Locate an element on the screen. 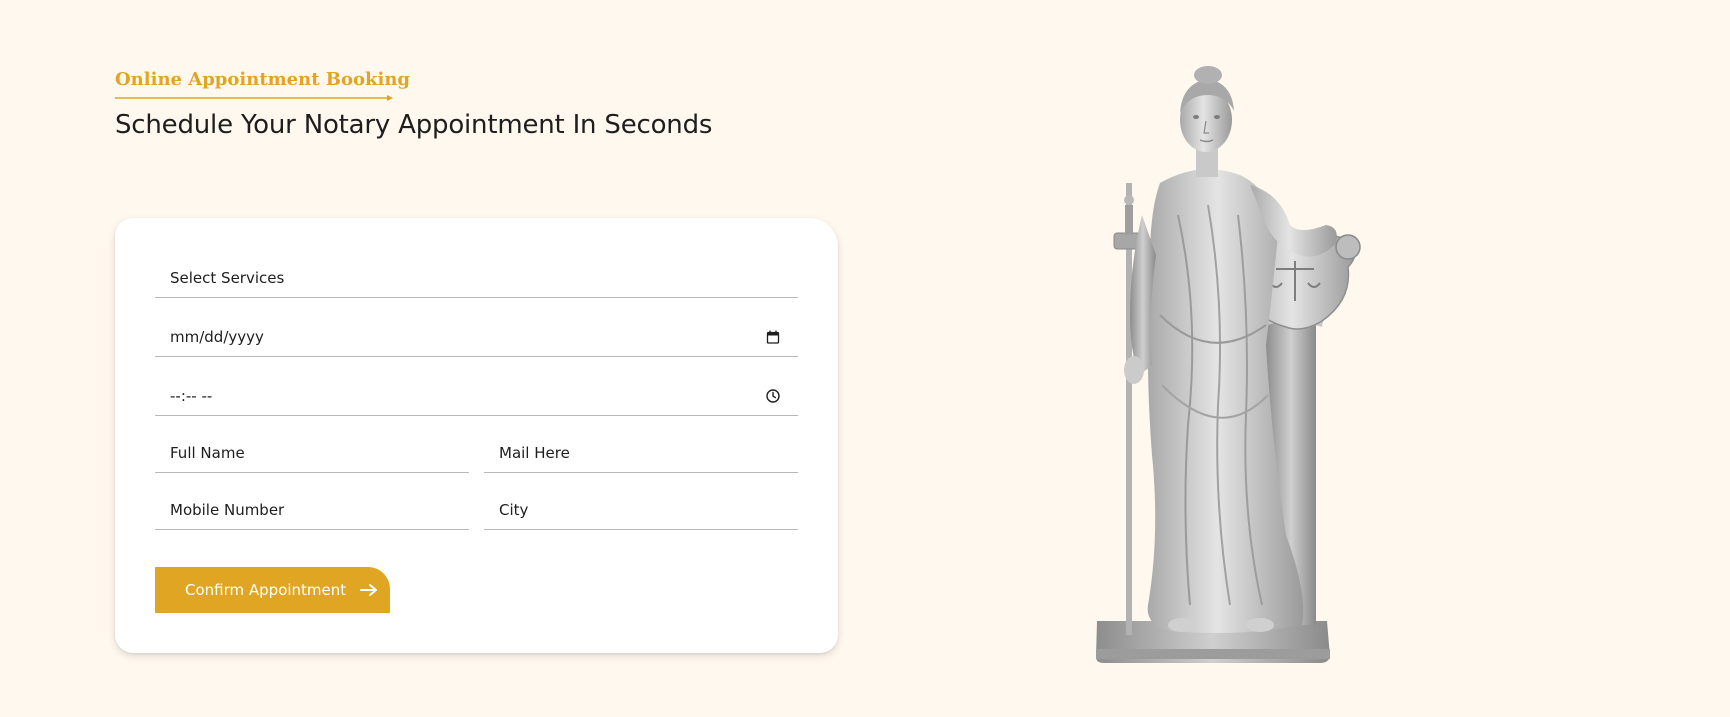 The image size is (1730, 717). arrow-line-icon is located at coordinates (254, 98).